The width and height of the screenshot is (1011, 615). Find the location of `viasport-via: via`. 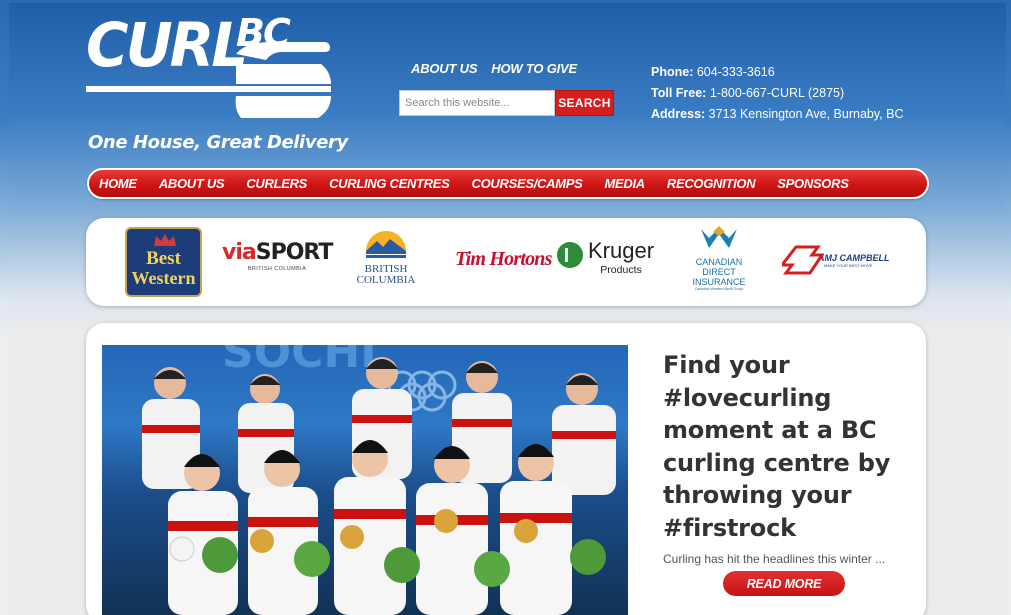

viasport-via: via is located at coordinates (239, 252).